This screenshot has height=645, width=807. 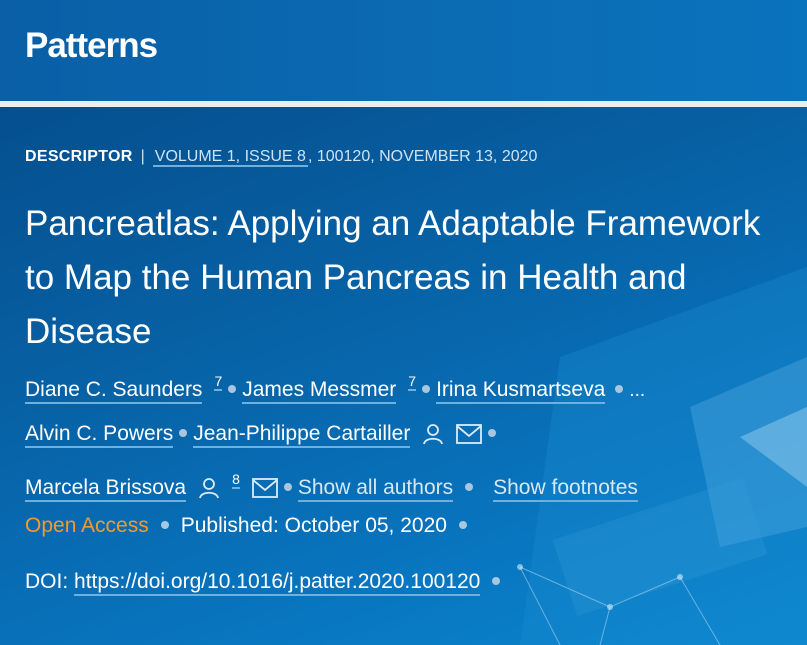 I want to click on published-label: Published:, so click(x=229, y=525).